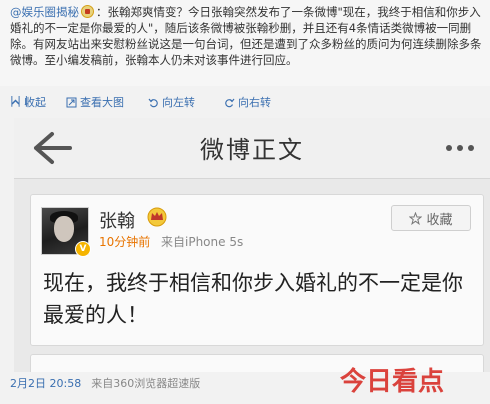 This screenshot has width=490, height=404. Describe the element at coordinates (87, 11) in the screenshot. I see `member-badge-icon` at that location.